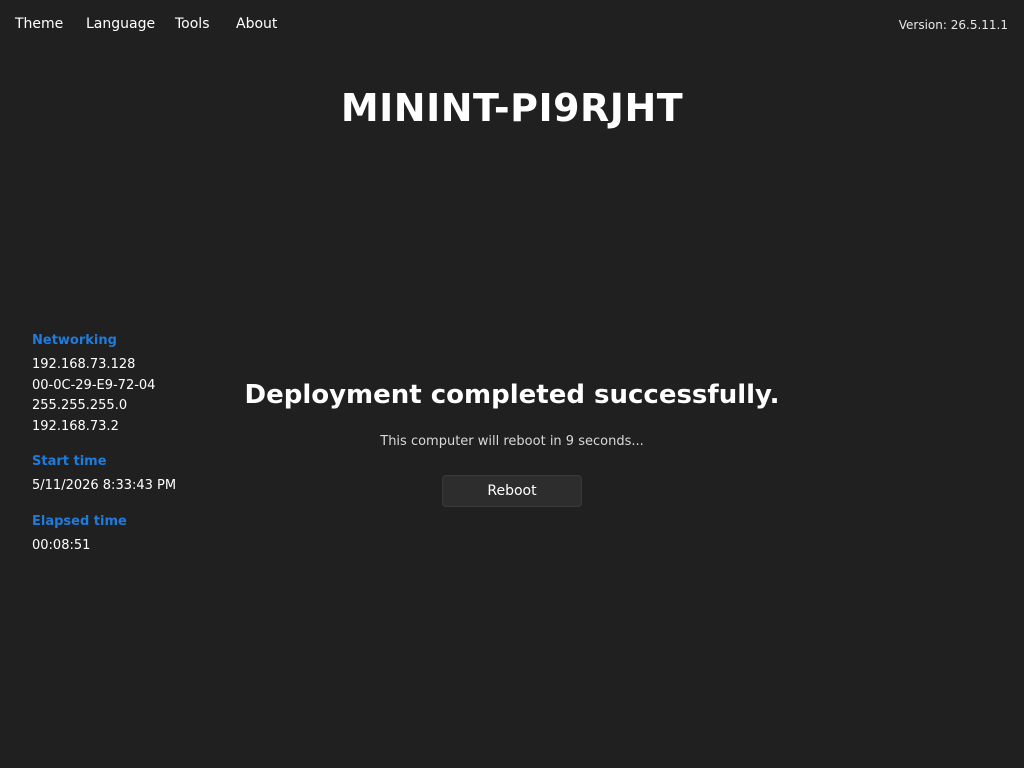 The height and width of the screenshot is (768, 1024). Describe the element at coordinates (79, 521) in the screenshot. I see `elapsed-time-heading: Elapsed time` at that location.